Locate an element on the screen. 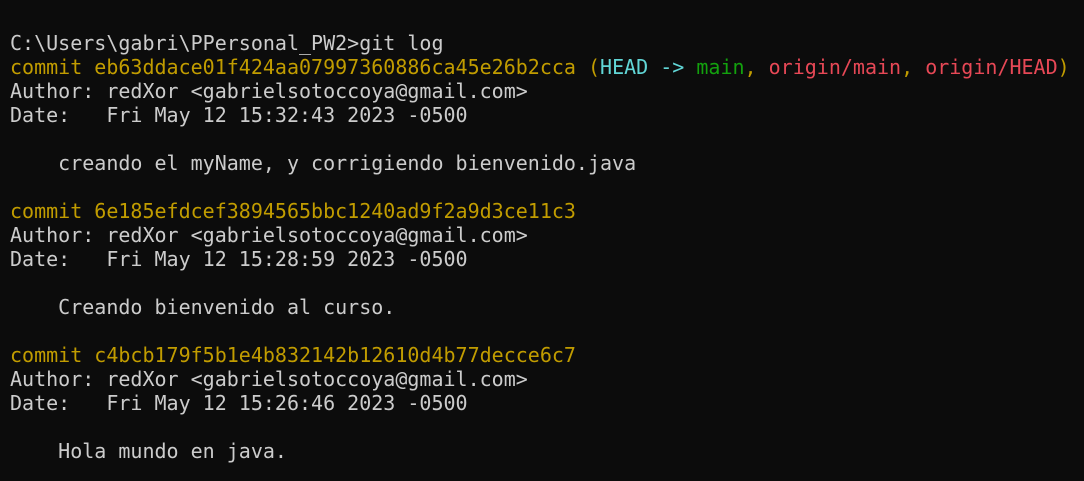 Image resolution: width=1084 pixels, height=481 pixels. ref-main: main is located at coordinates (720, 67).